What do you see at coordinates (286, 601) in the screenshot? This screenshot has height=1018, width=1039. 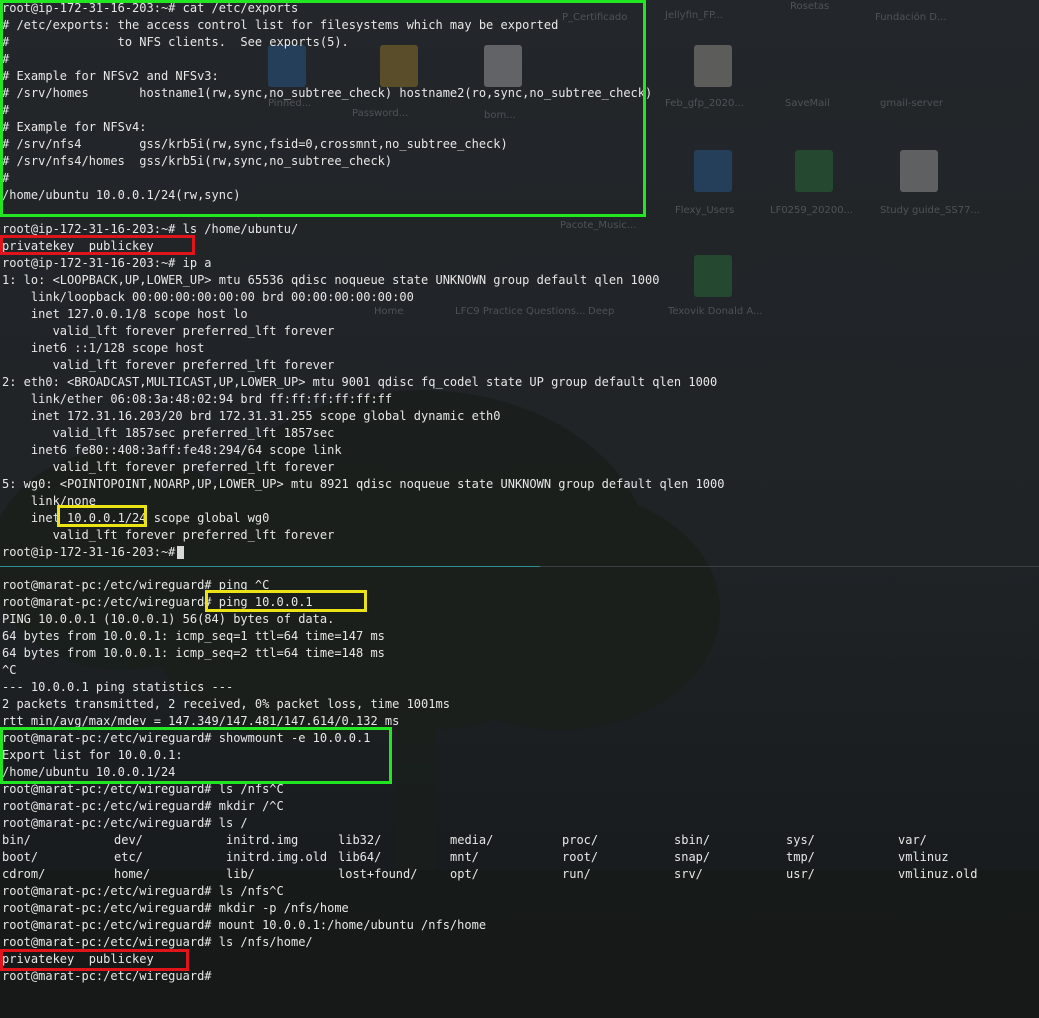 I see `ping-command-highlight-box` at bounding box center [286, 601].